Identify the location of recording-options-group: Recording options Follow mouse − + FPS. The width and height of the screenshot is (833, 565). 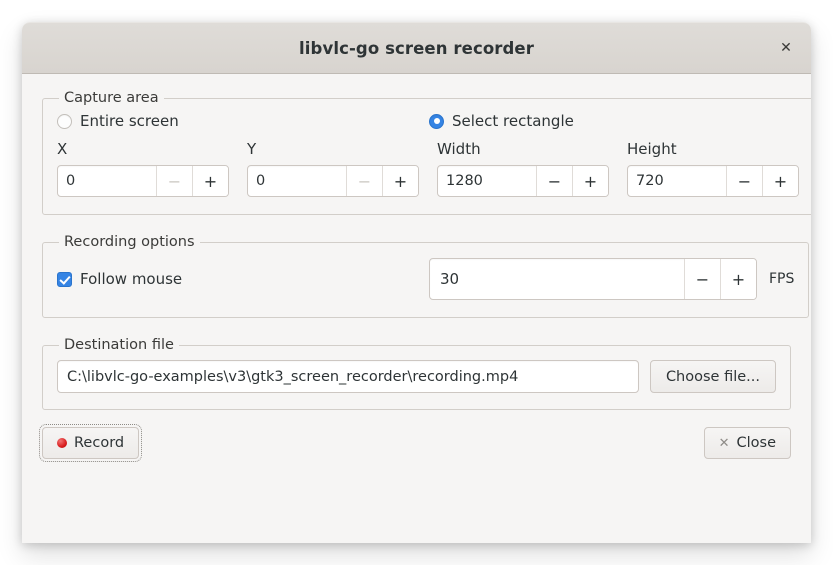
(426, 276).